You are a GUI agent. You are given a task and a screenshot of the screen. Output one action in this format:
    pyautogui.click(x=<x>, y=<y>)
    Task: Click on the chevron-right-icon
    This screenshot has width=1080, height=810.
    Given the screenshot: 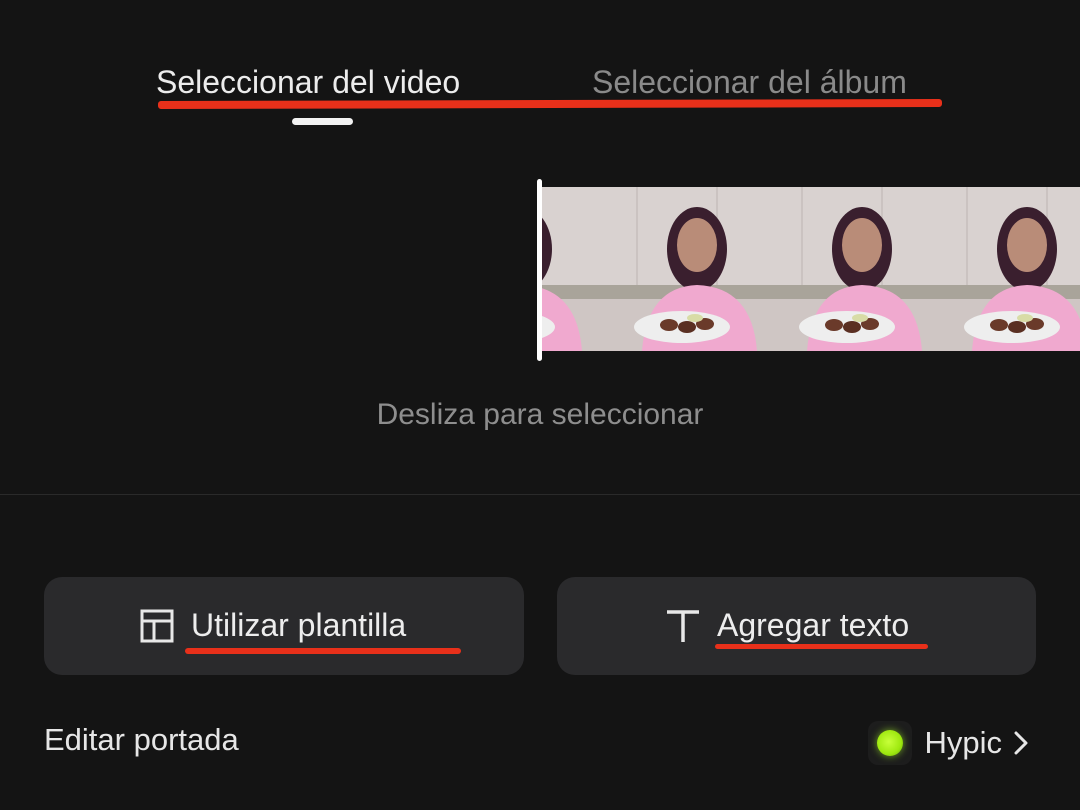 What is the action you would take?
    pyautogui.click(x=1021, y=743)
    